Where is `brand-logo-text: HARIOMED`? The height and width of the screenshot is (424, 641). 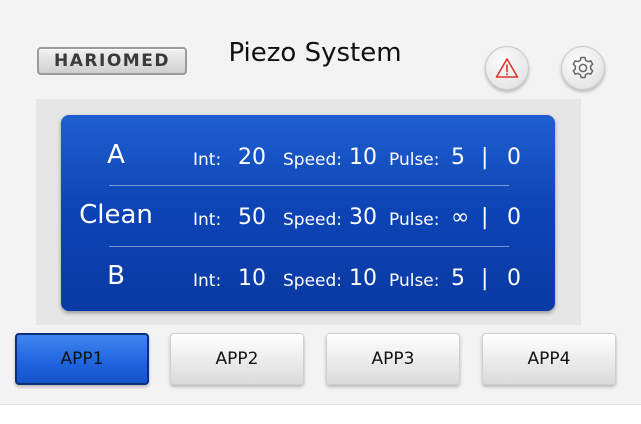 brand-logo-text: HARIOMED is located at coordinates (112, 61).